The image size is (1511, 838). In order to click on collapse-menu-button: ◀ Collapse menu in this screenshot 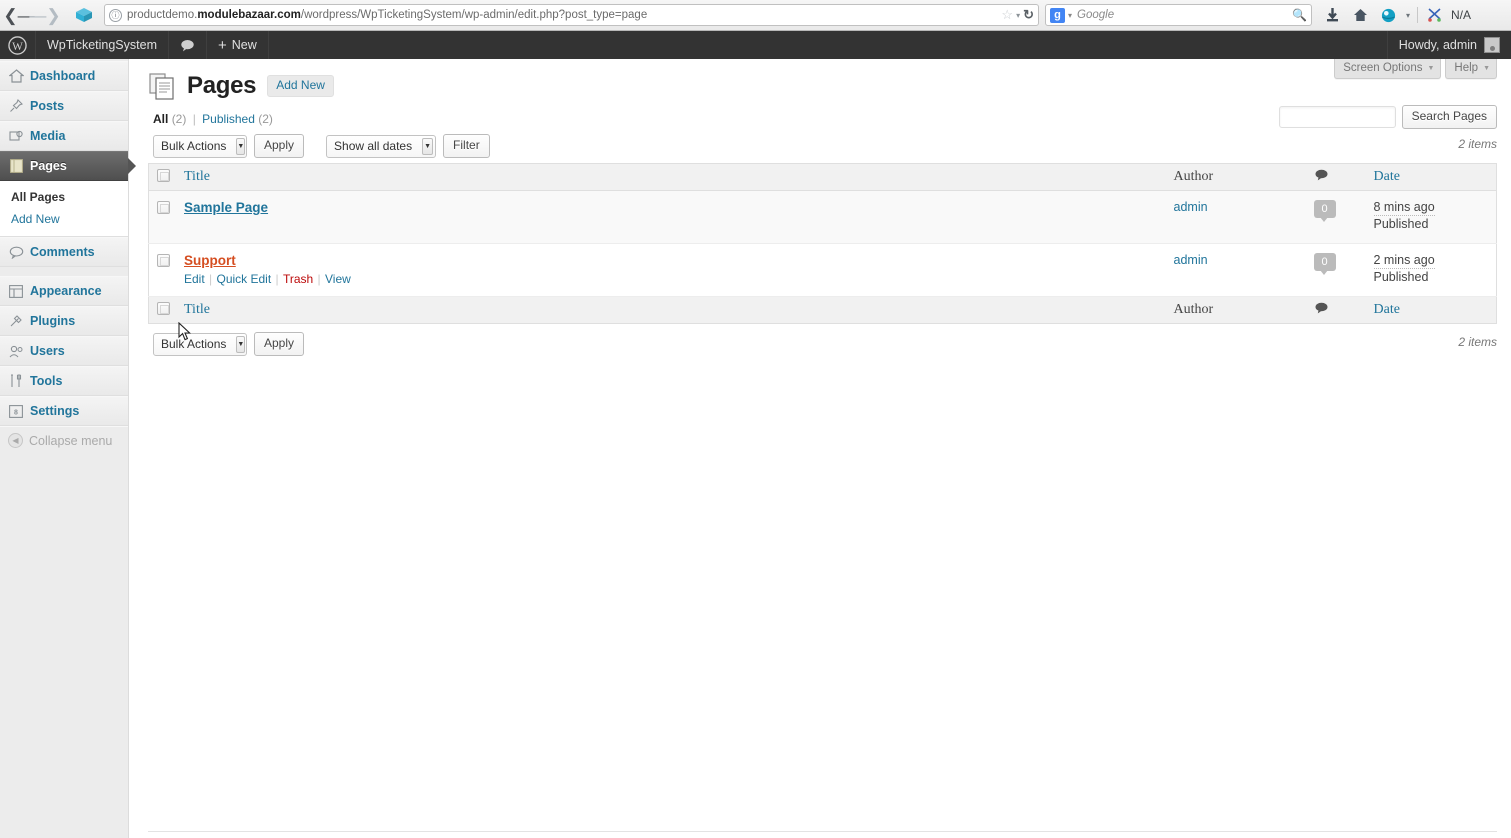, I will do `click(64, 440)`.